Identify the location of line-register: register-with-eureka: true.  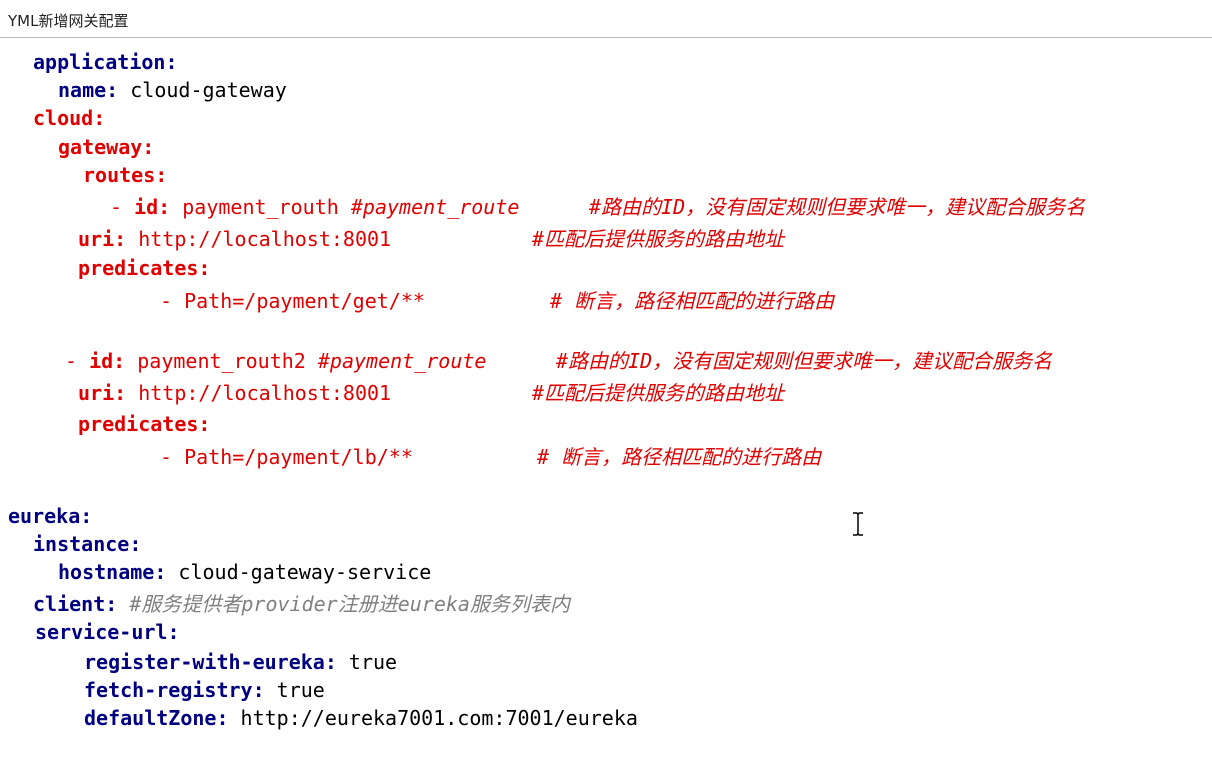
(240, 662).